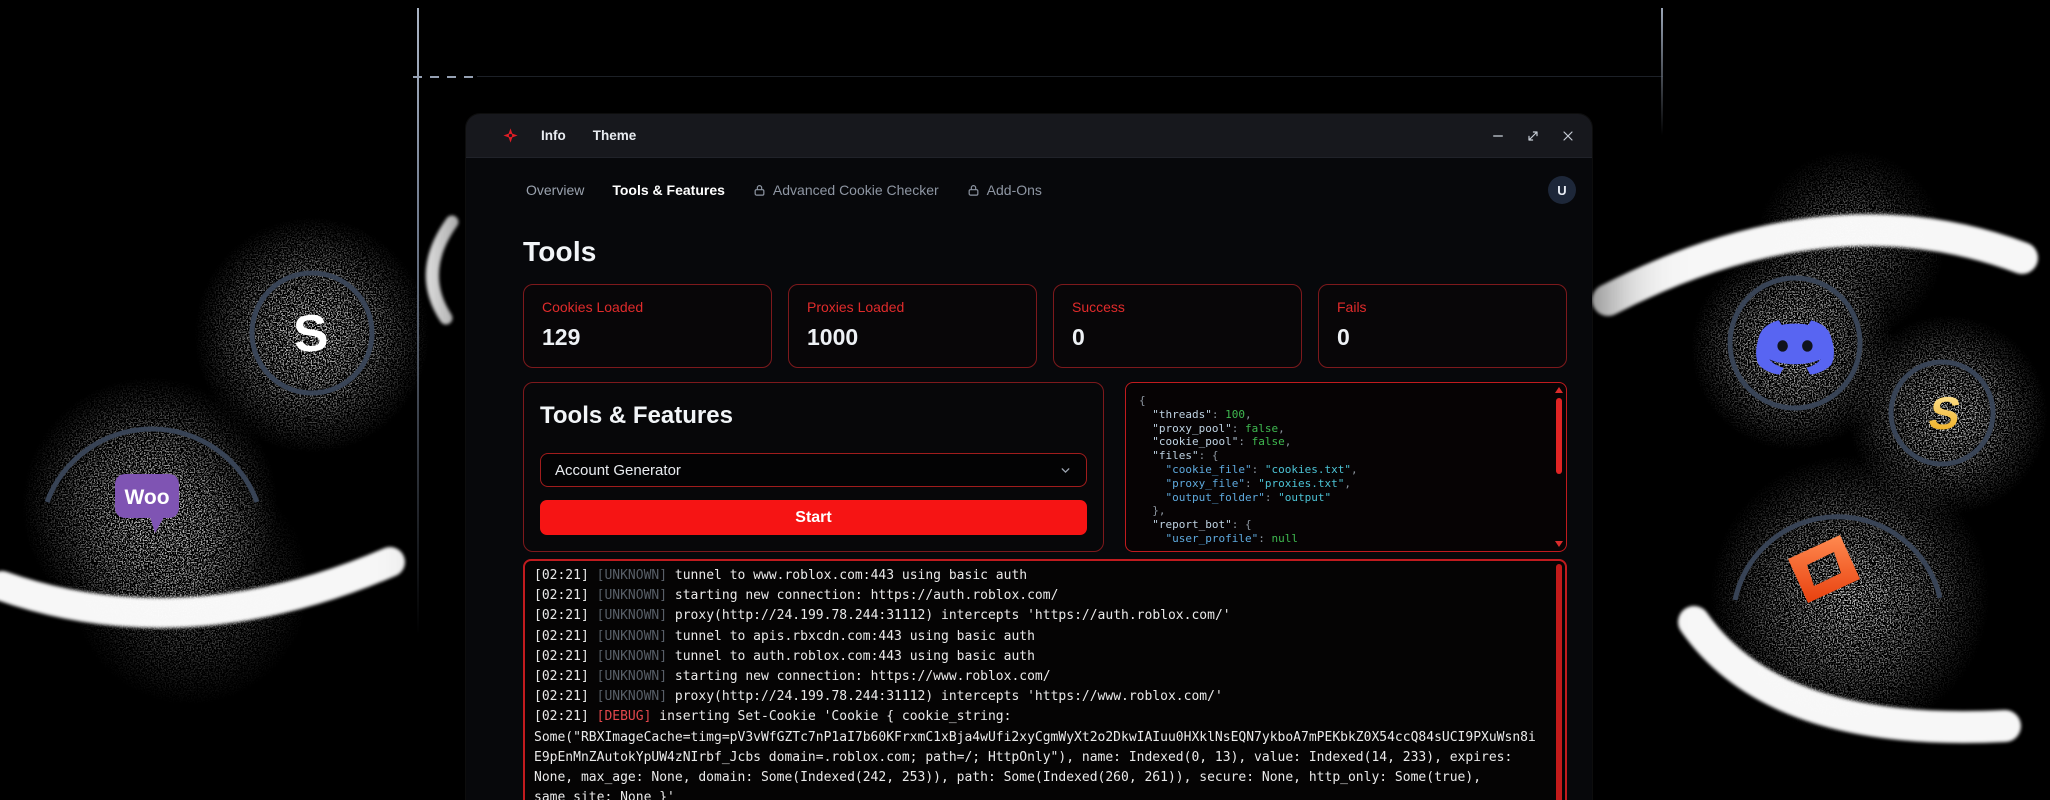 Image resolution: width=2050 pixels, height=800 pixels. Describe the element at coordinates (146, 497) in the screenshot. I see `svg-text: Woo` at that location.